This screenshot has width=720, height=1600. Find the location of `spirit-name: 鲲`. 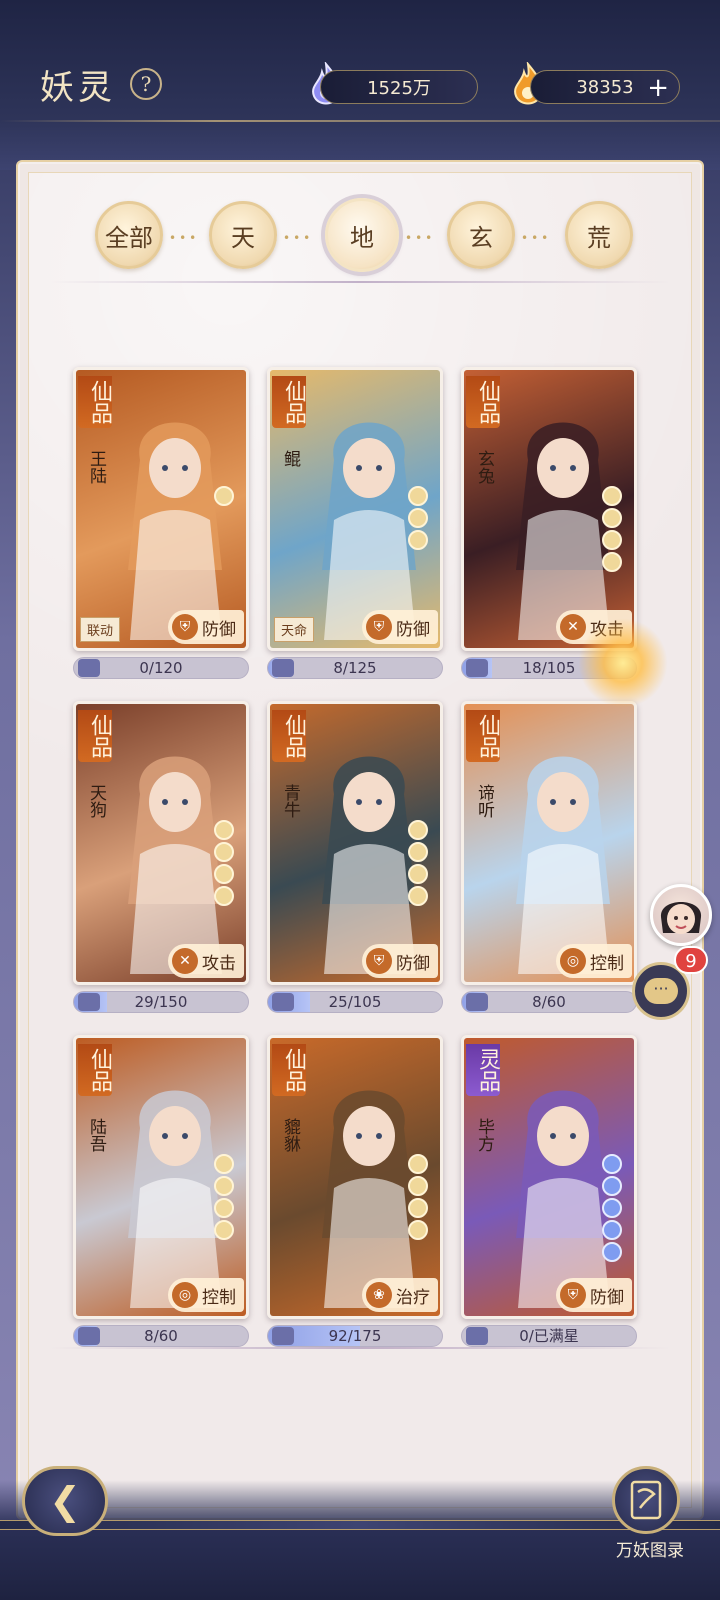

spirit-name: 鲲 is located at coordinates (290, 458).